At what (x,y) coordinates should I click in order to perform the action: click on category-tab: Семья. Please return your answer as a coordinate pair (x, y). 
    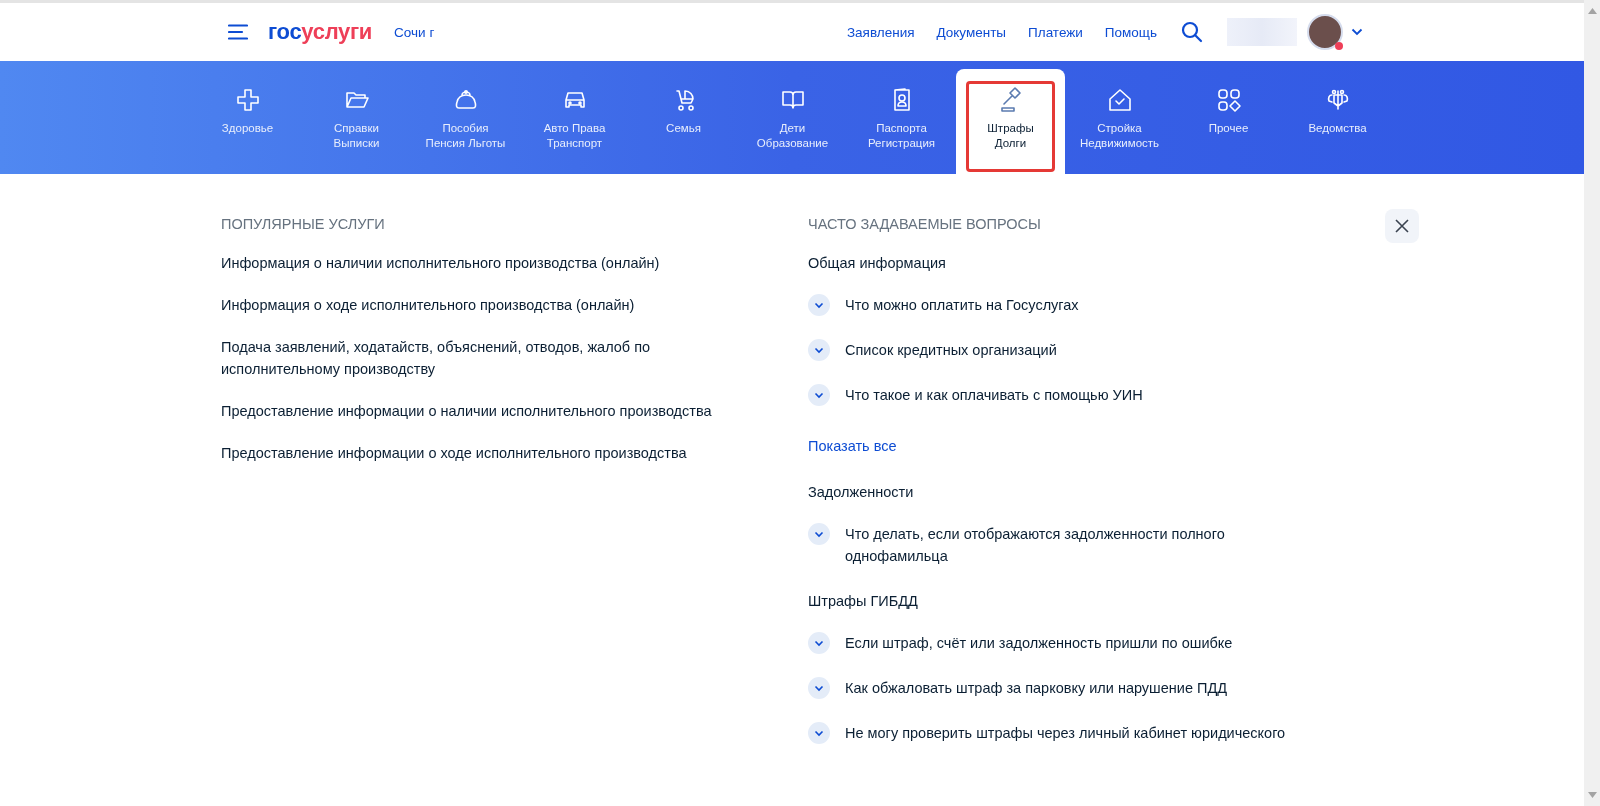
    Looking at the image, I should click on (683, 121).